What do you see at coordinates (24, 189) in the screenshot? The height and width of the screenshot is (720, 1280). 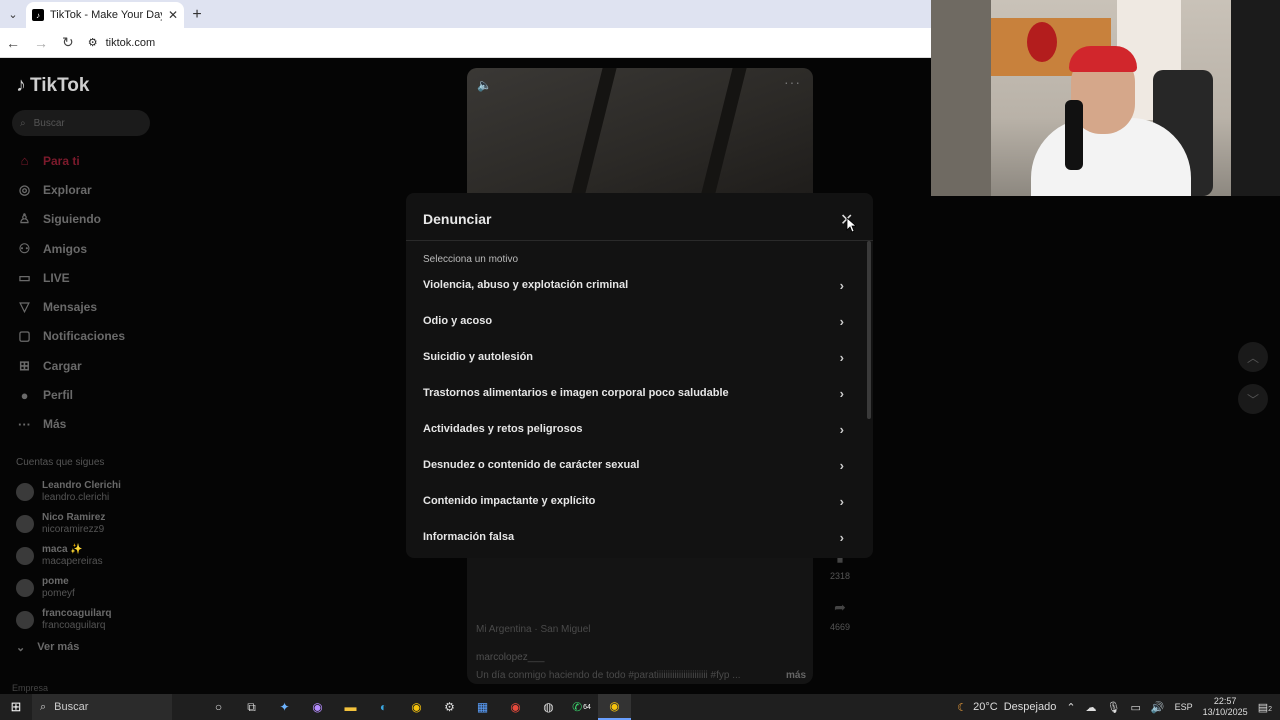 I see `compass-icon: ◎` at bounding box center [24, 189].